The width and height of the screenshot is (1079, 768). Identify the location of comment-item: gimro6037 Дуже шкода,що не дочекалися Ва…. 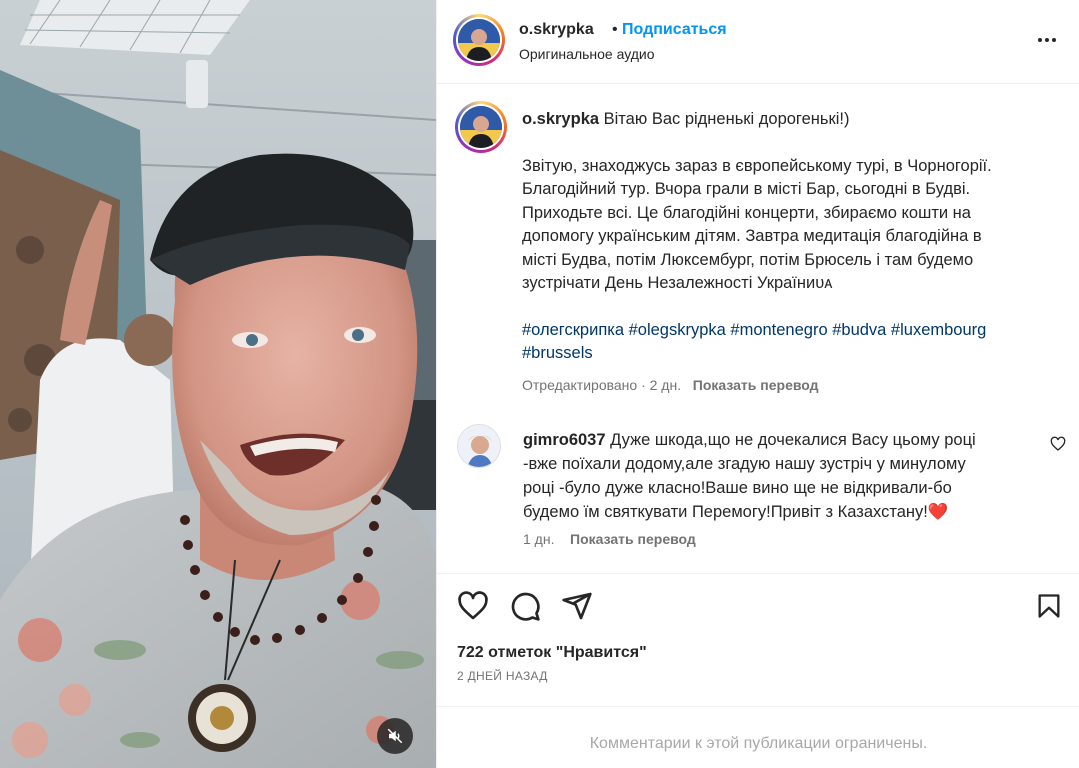
(778, 476).